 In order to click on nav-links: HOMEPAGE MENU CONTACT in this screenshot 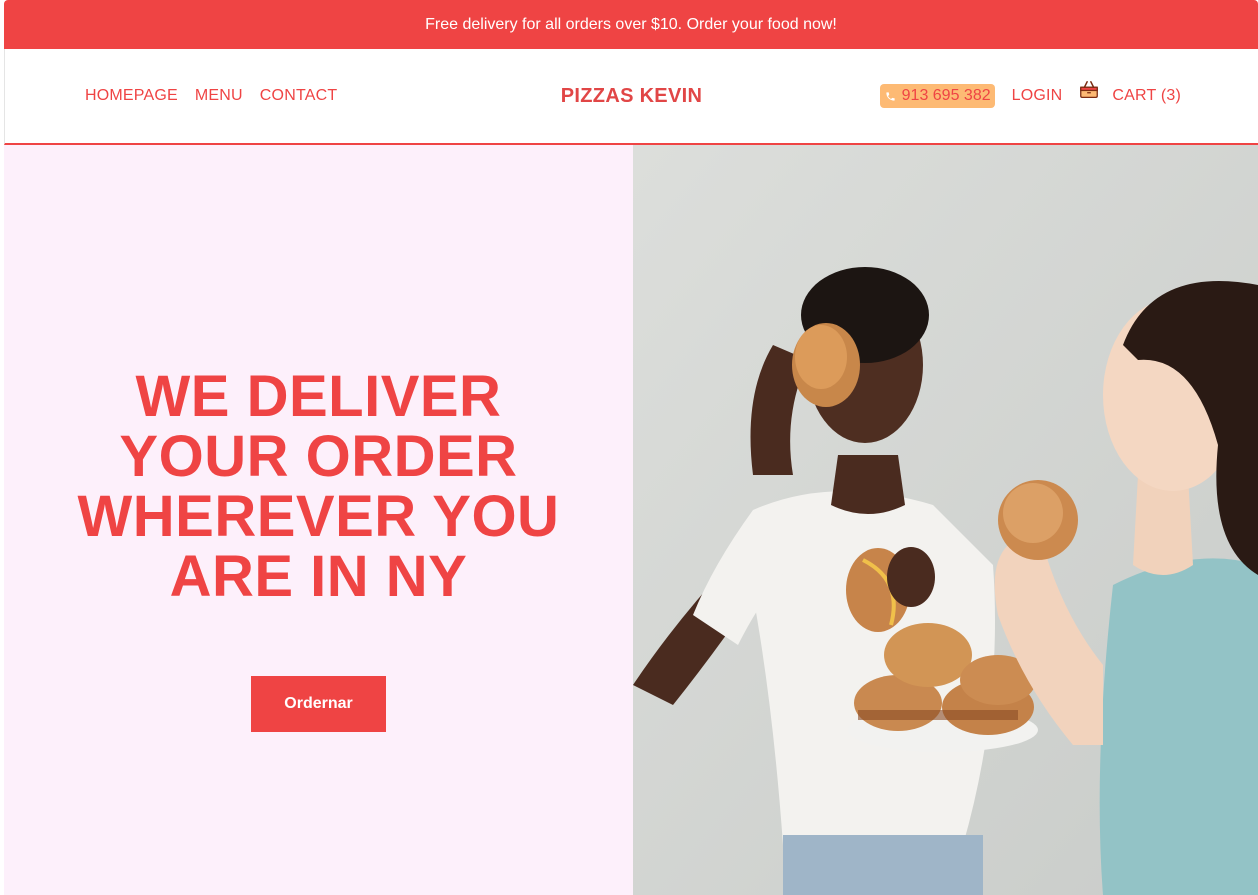, I will do `click(211, 96)`.